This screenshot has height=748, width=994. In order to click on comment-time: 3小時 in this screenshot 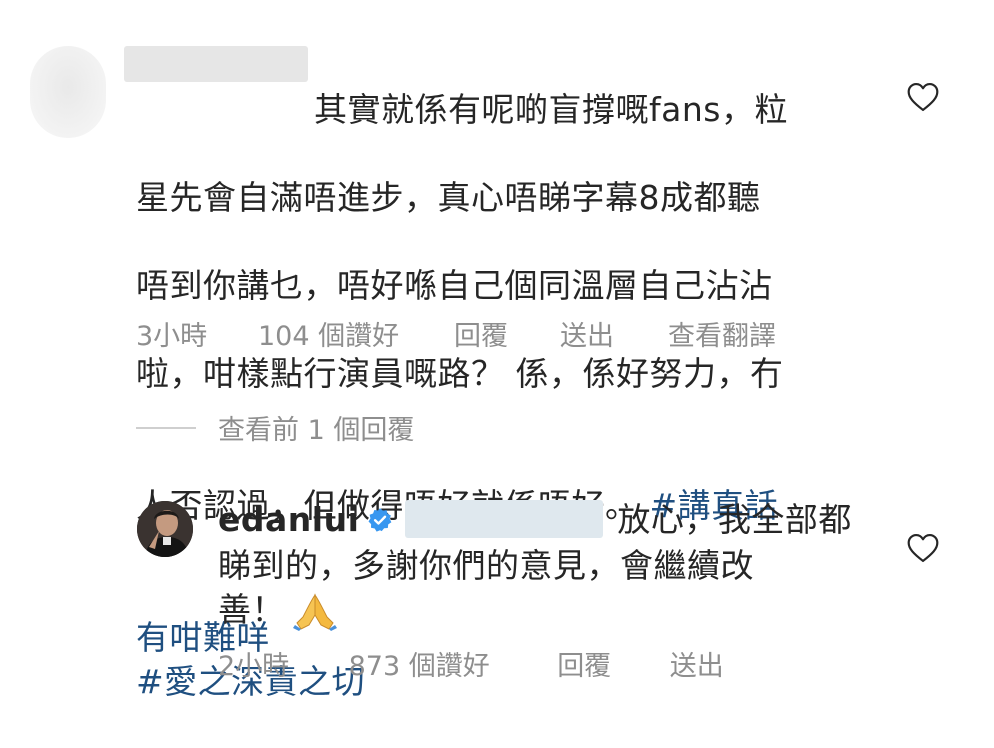, I will do `click(172, 336)`.